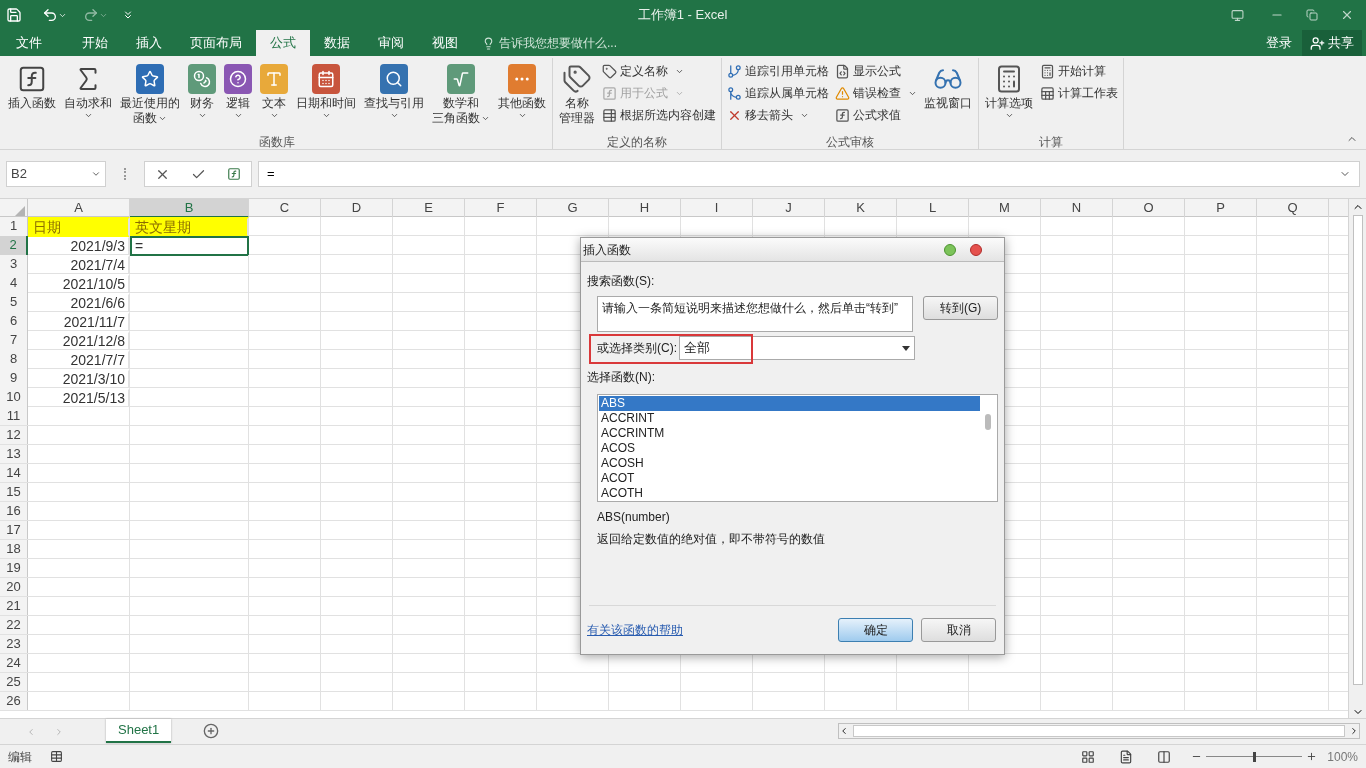 The image size is (1366, 768). What do you see at coordinates (1126, 756) in the screenshot?
I see `page-layout-icon` at bounding box center [1126, 756].